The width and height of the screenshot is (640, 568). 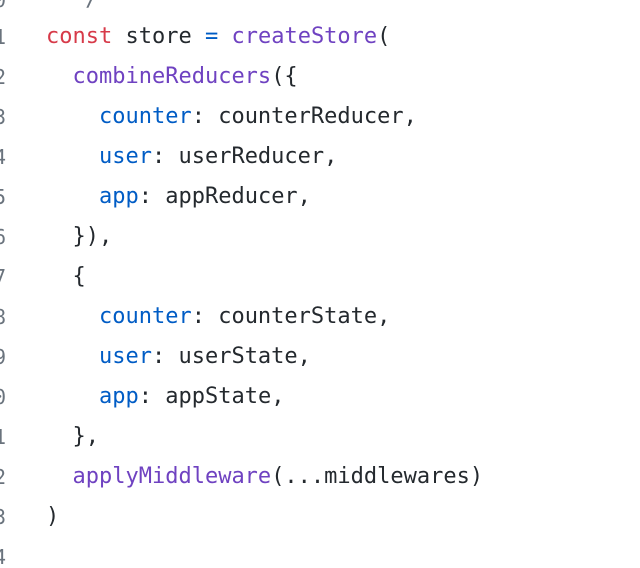 What do you see at coordinates (72, 436) in the screenshot?
I see `code-line-11: },` at bounding box center [72, 436].